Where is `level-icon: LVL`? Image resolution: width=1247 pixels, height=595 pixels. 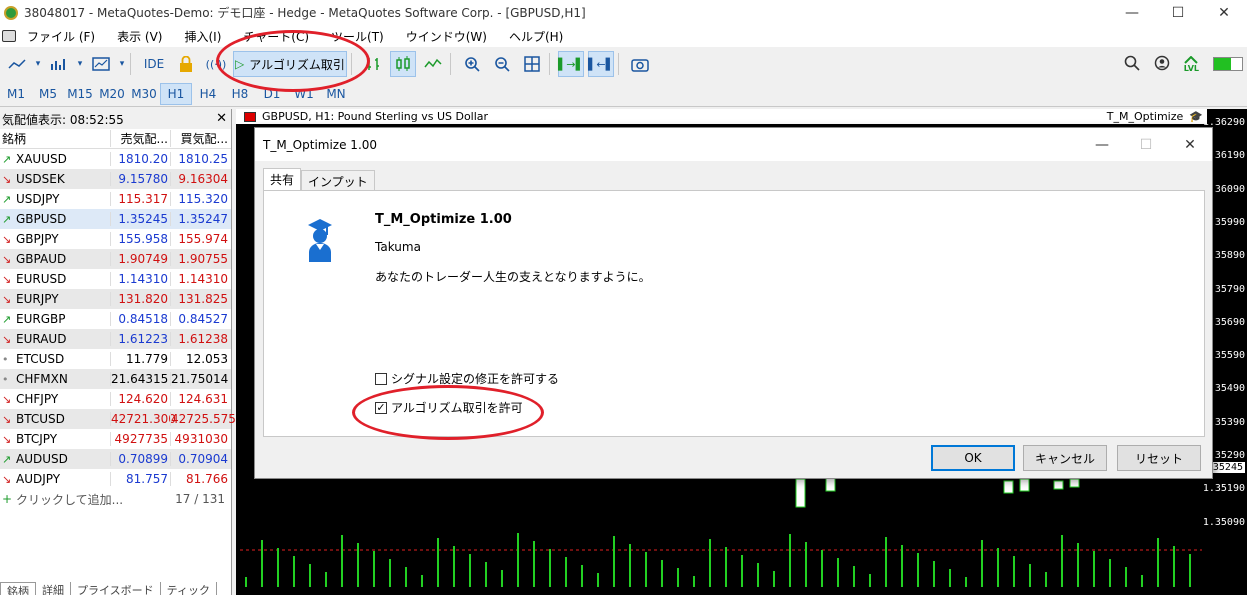
level-icon: LVL is located at coordinates (1191, 64).